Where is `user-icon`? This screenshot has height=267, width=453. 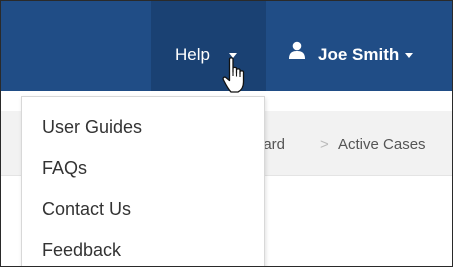
user-icon is located at coordinates (297, 50).